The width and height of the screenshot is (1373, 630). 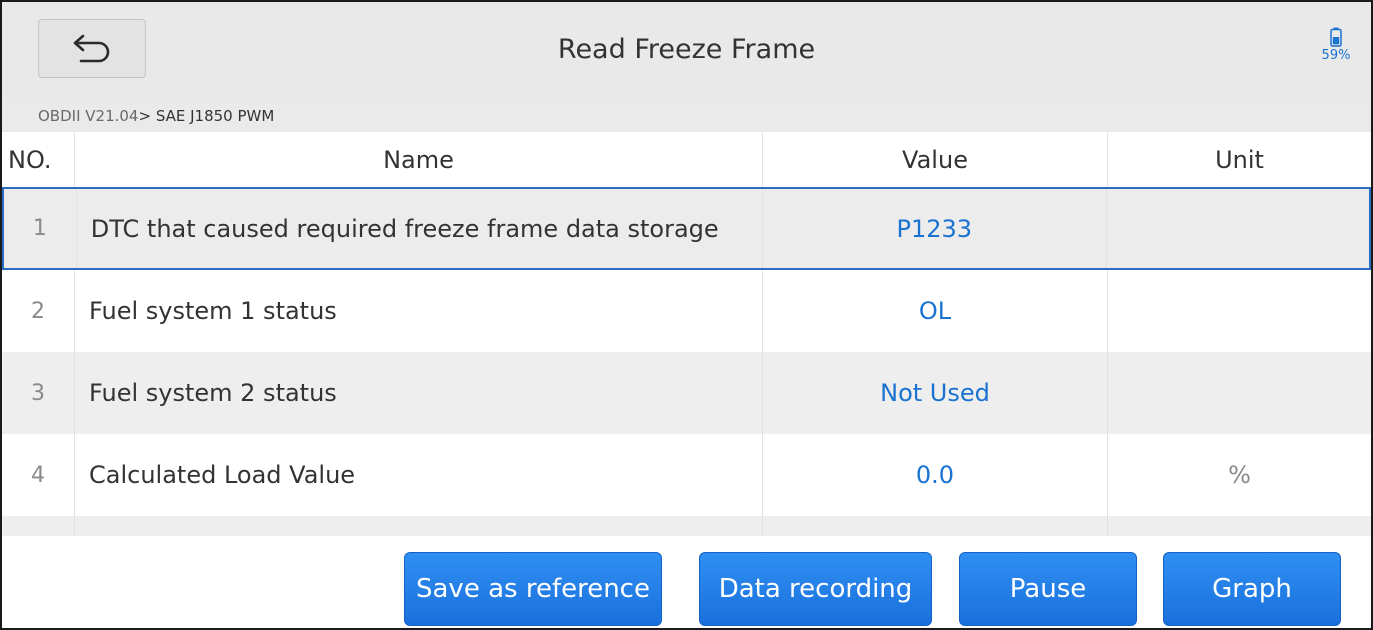 I want to click on table-row: 2 Fuel system 1 status OL, so click(x=686, y=311).